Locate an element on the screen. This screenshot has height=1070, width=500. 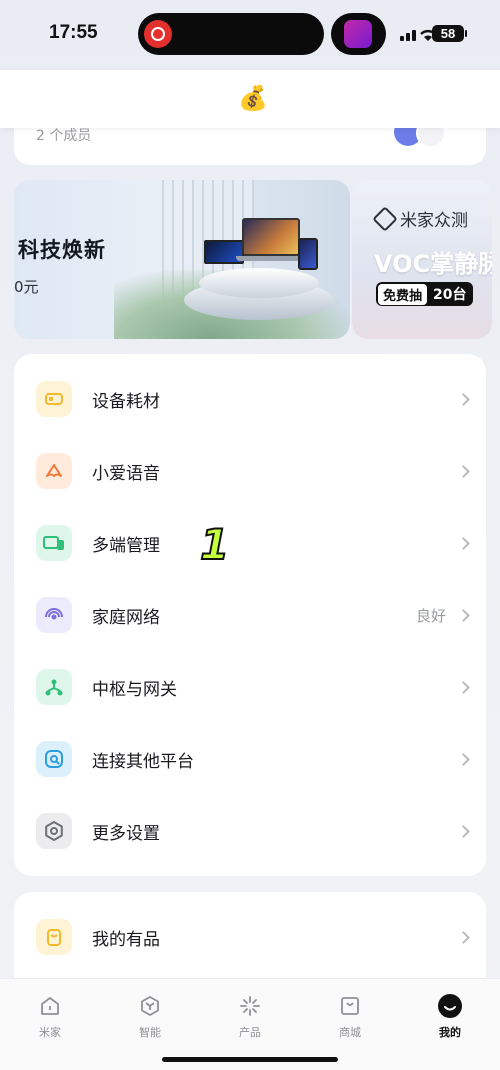
settings-row-consumables: 设备耗材 is located at coordinates (250, 399).